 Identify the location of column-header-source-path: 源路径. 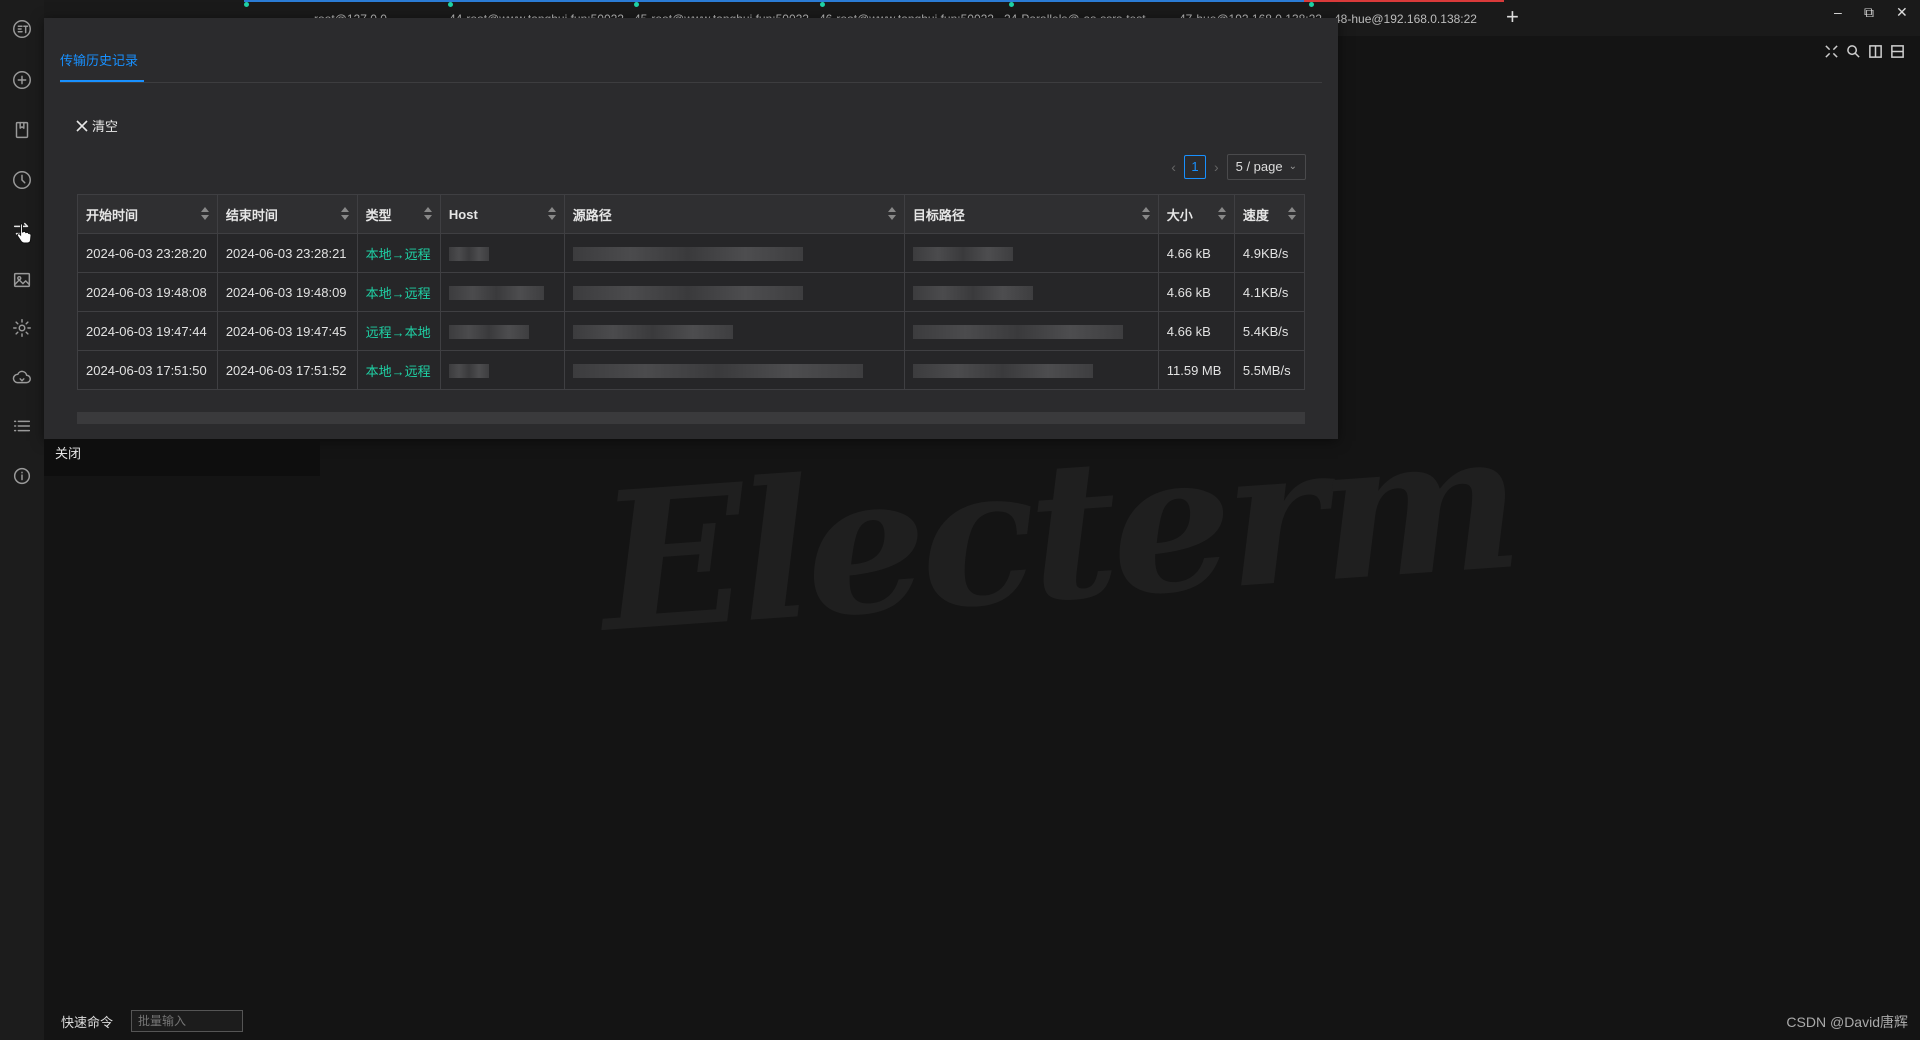
(734, 214).